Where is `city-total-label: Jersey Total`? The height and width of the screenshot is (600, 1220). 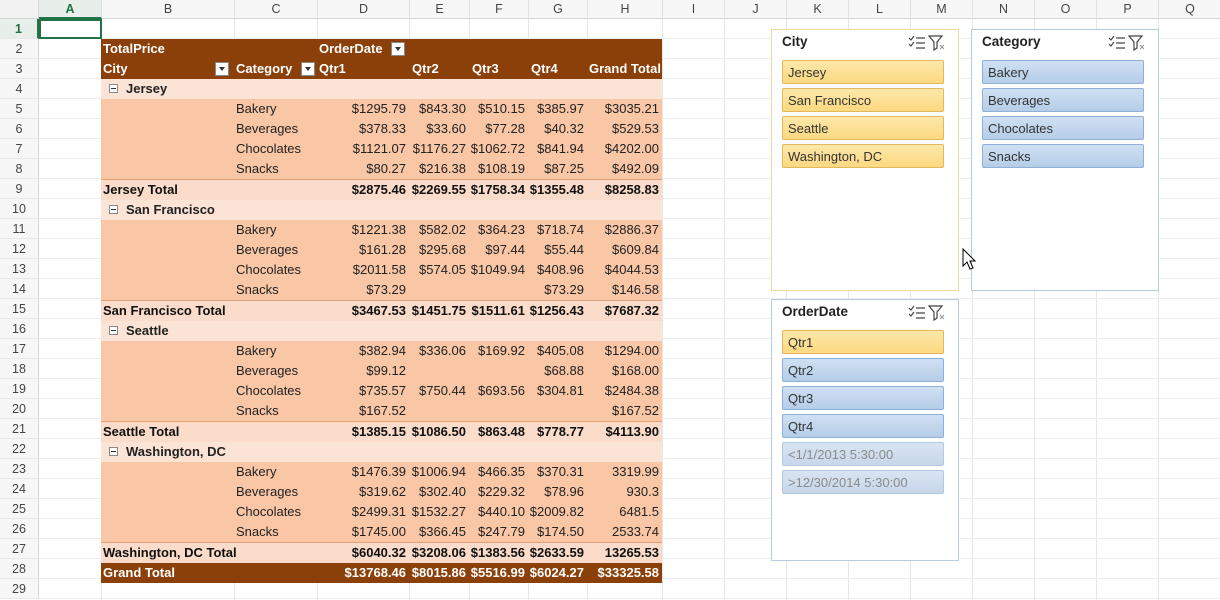 city-total-label: Jersey Total is located at coordinates (140, 189).